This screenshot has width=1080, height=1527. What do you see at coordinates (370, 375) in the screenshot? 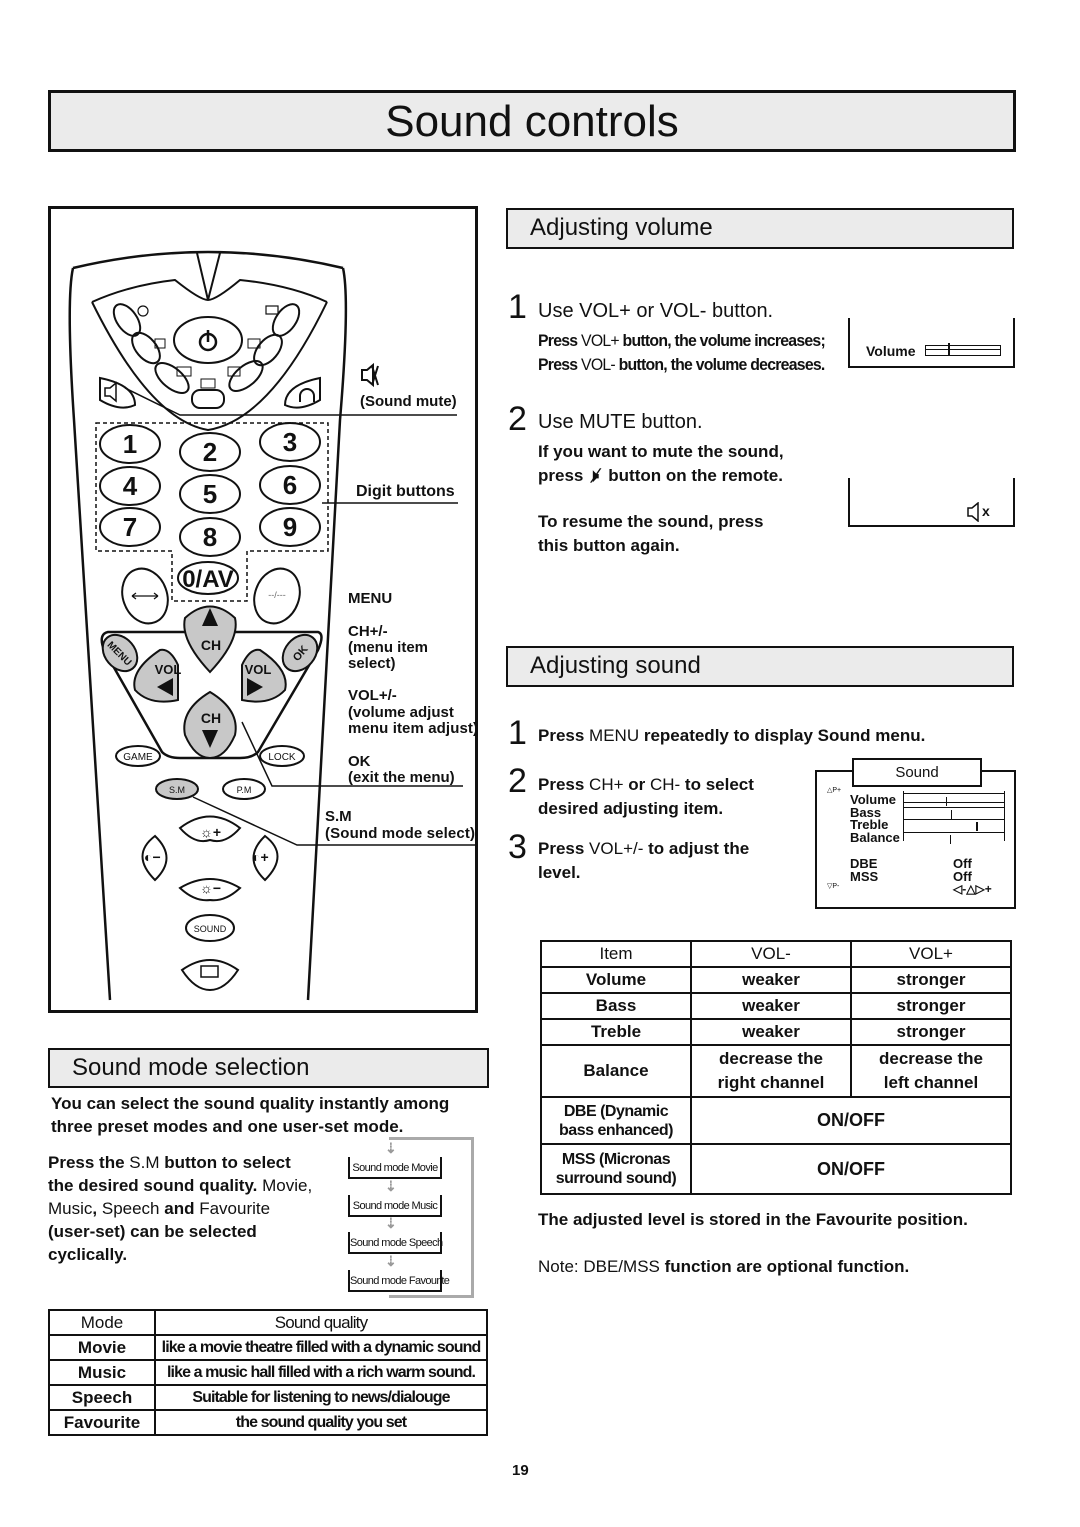
I see `mute-label-icon` at bounding box center [370, 375].